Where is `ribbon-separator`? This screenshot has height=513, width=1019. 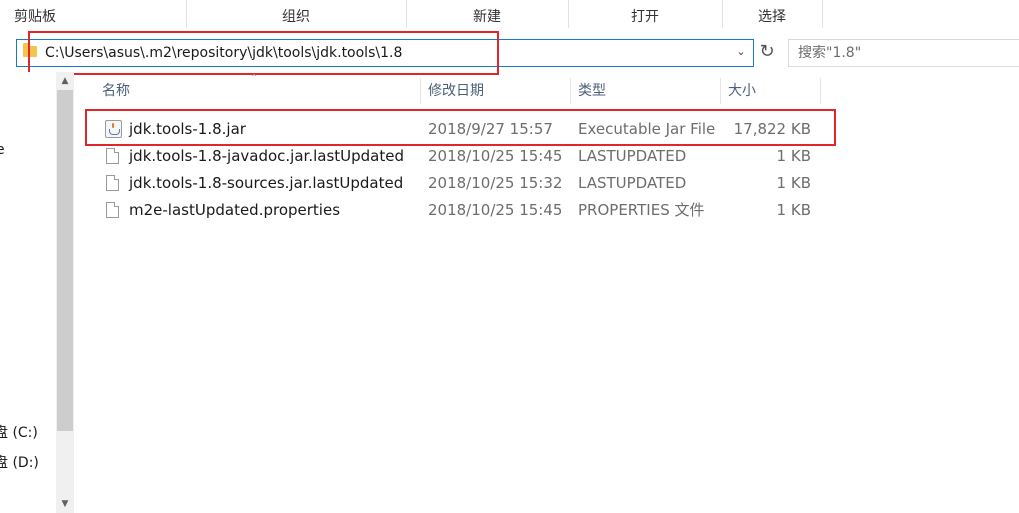 ribbon-separator is located at coordinates (822, 14).